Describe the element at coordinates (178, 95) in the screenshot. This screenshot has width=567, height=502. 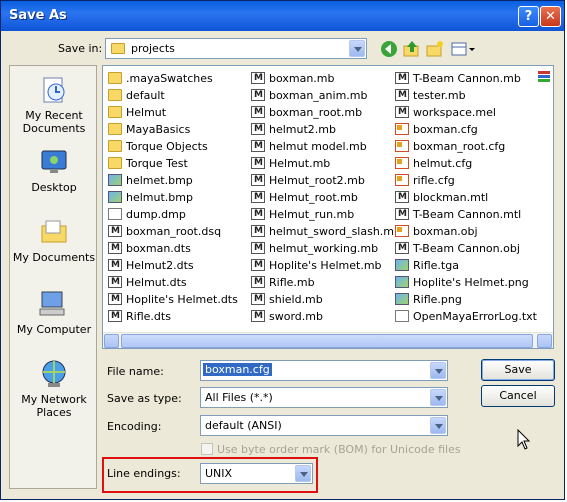
I see `file-item: default` at that location.